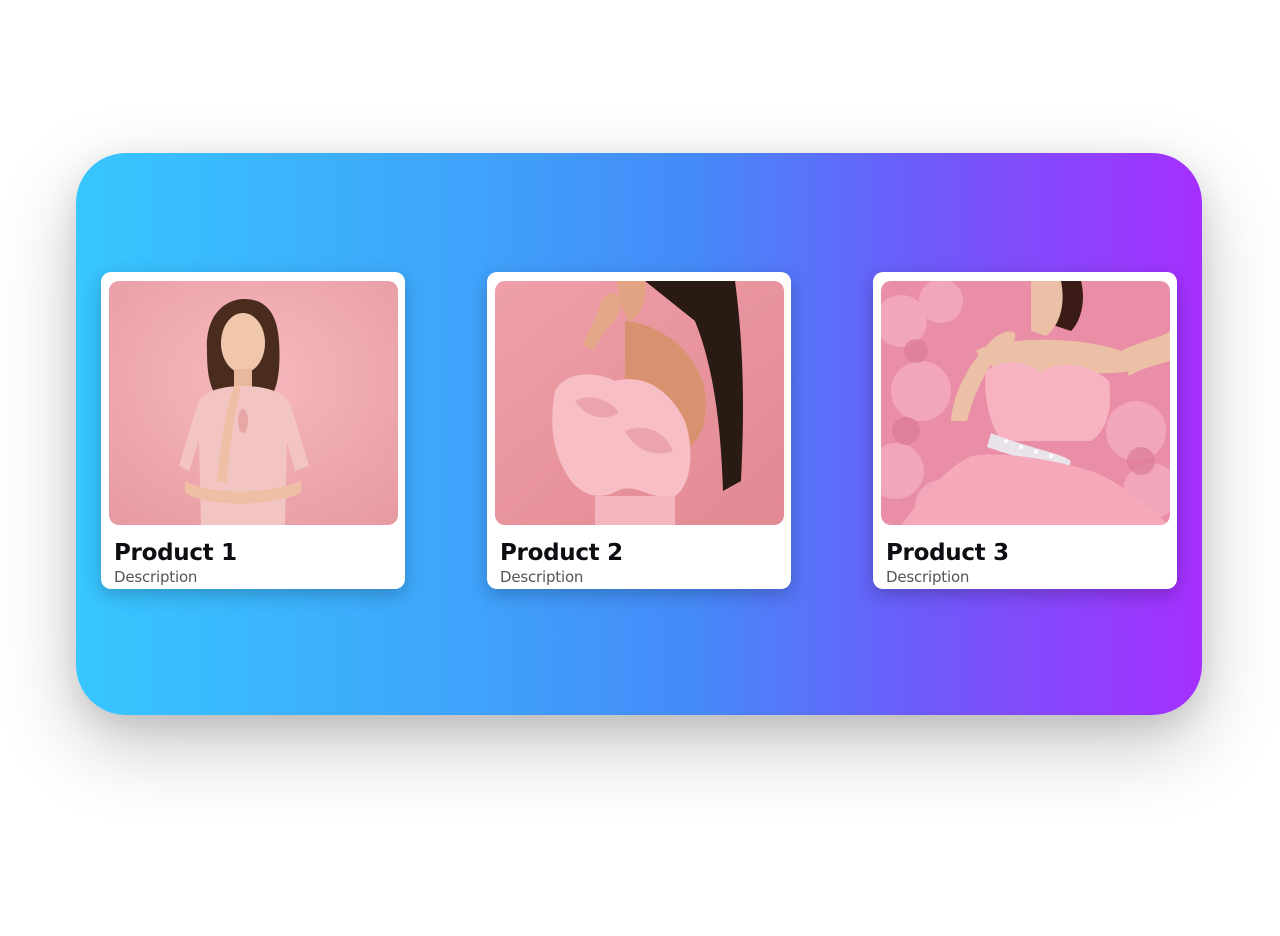 The image size is (1280, 936). I want to click on product-card-1: Product 1 Description, so click(253, 430).